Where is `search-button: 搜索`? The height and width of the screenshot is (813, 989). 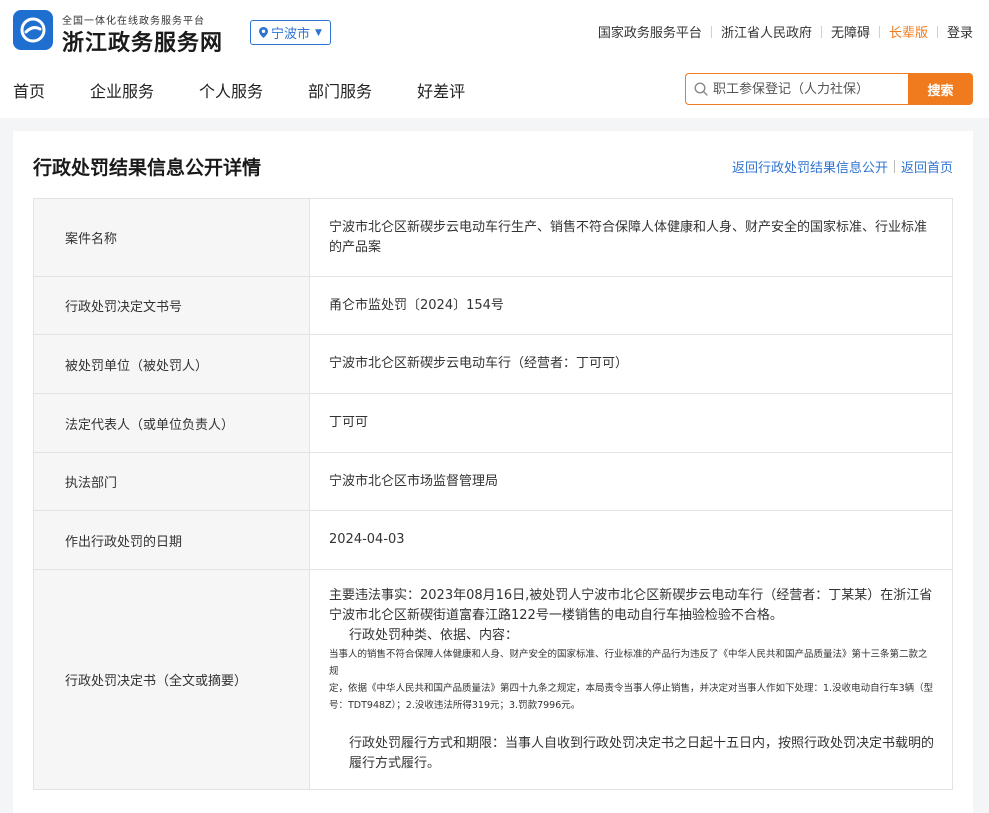
search-button: 搜索 is located at coordinates (940, 89).